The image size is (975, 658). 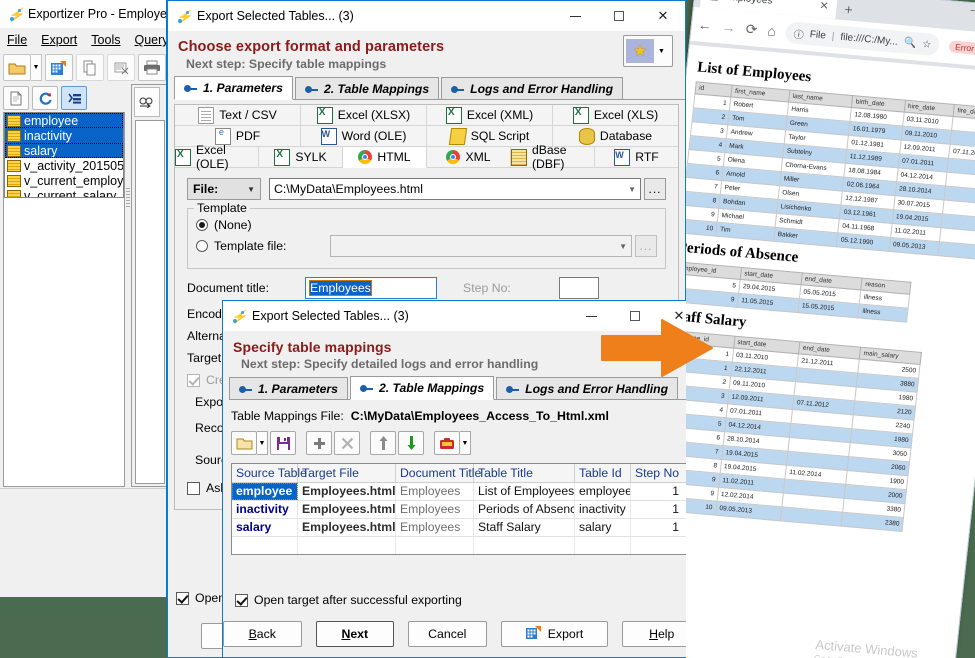 What do you see at coordinates (462, 545) in the screenshot?
I see `table-row-empty` at bounding box center [462, 545].